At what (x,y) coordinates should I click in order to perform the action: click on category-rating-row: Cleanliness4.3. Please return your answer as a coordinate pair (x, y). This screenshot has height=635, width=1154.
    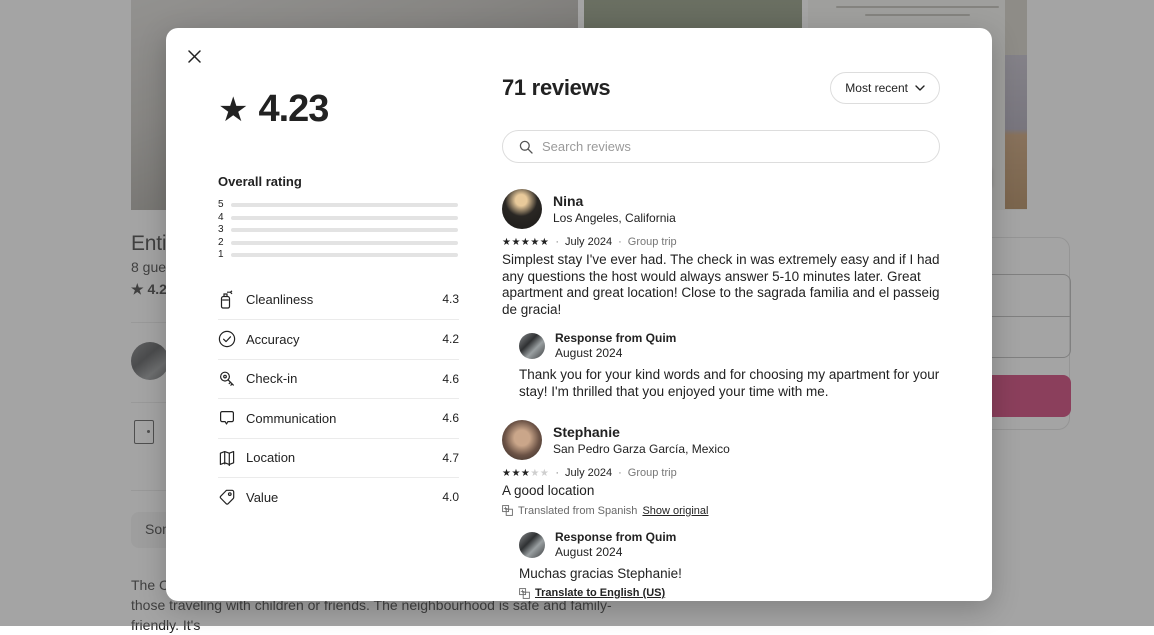
    Looking at the image, I should click on (338, 300).